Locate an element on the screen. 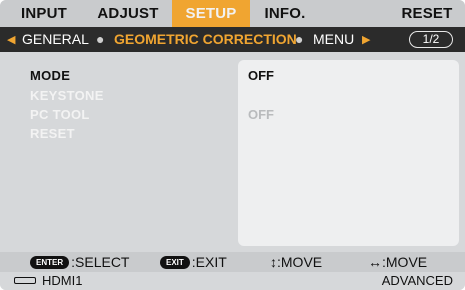  page-indicator: 1/2 is located at coordinates (431, 39).